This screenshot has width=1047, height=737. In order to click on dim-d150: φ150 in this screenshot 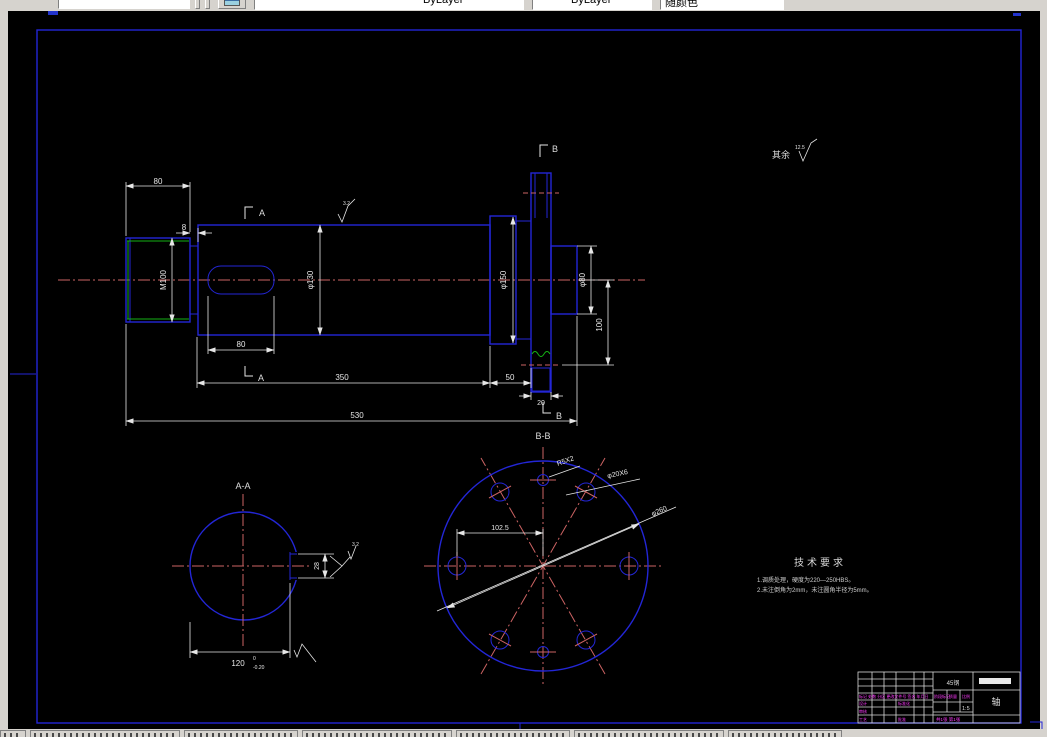, I will do `click(503, 279)`.